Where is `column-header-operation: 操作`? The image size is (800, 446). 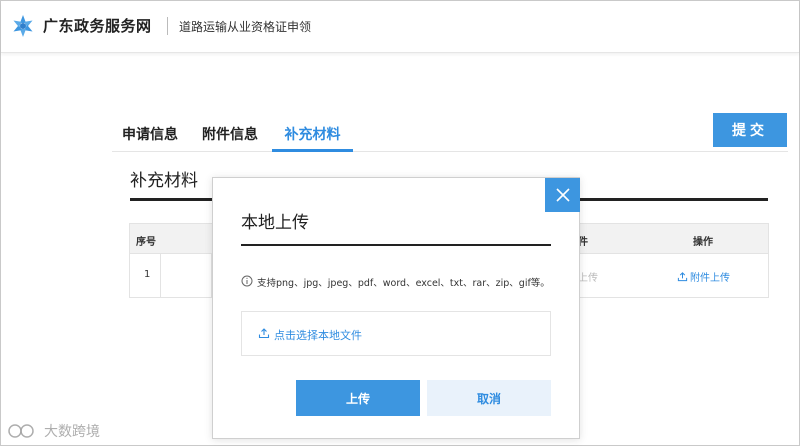 column-header-operation: 操作 is located at coordinates (703, 242).